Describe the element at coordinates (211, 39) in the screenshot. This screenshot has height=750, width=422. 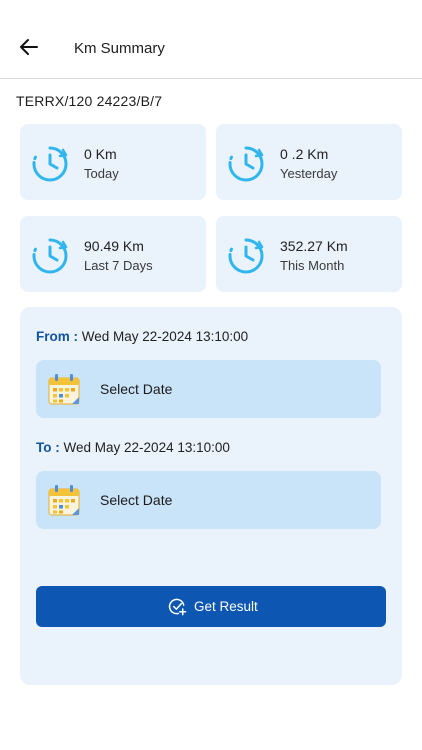
I see `app-header: Km Summary` at that location.